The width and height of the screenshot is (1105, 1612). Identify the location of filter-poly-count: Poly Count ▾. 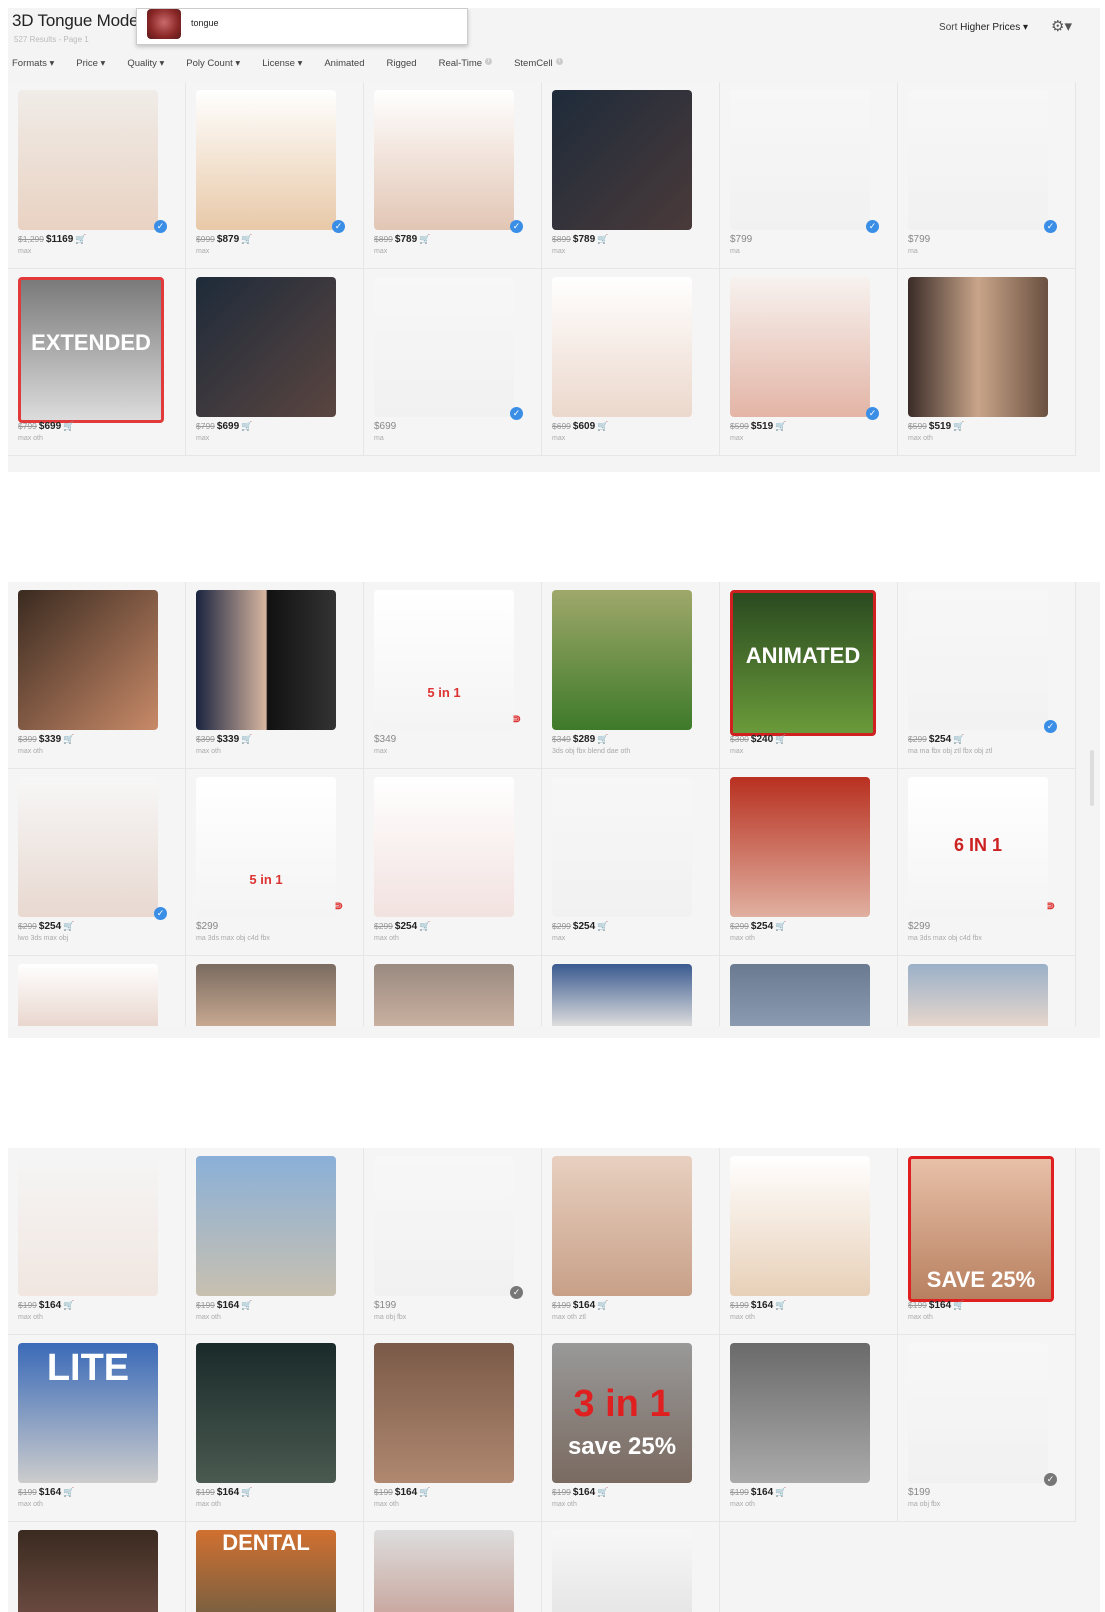
(213, 66).